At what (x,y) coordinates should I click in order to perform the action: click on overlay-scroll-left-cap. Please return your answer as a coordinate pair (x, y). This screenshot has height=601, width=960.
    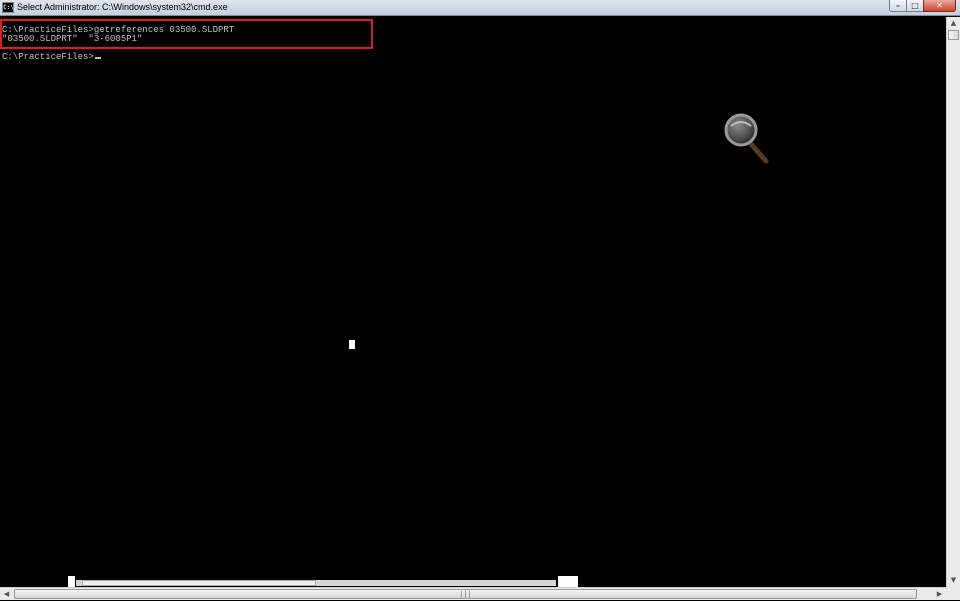
    Looking at the image, I should click on (71, 581).